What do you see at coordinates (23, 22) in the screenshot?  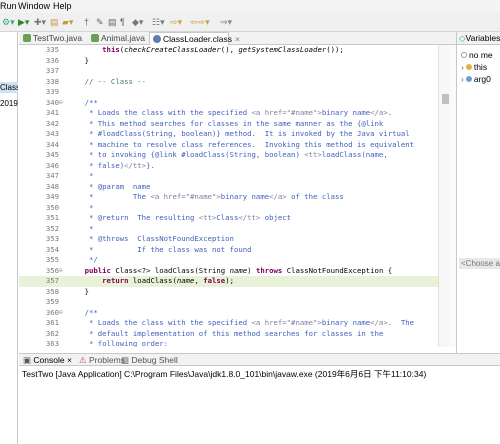 I see `run-icon: ▶▾` at bounding box center [23, 22].